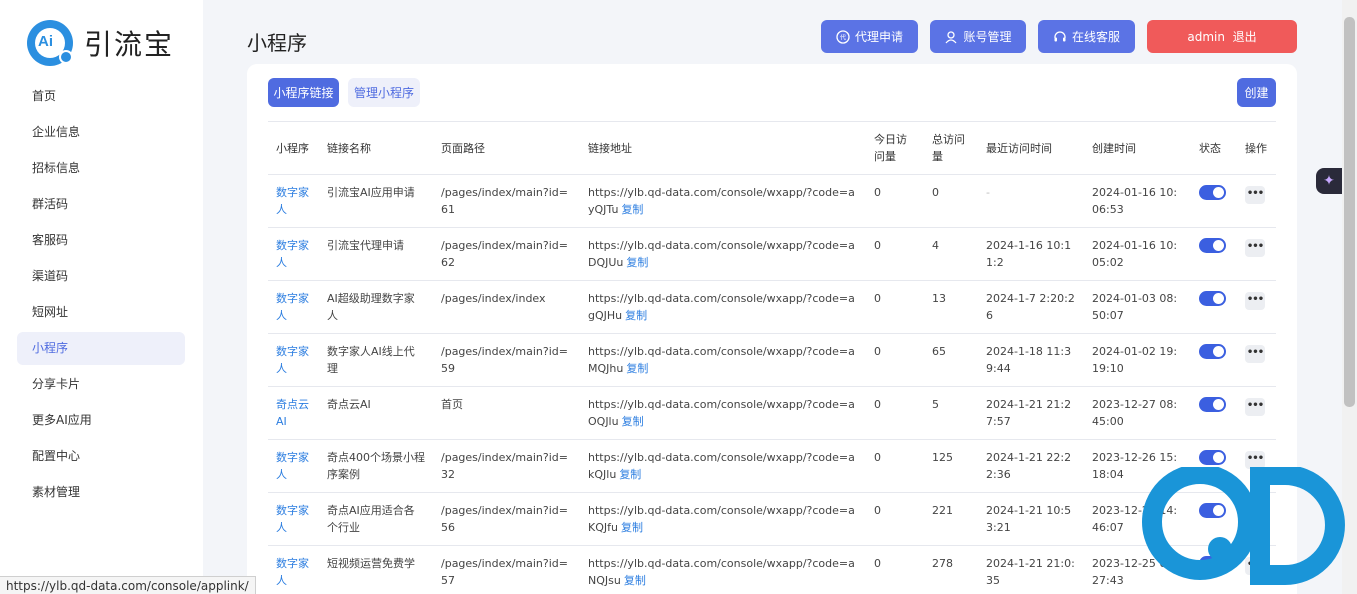  What do you see at coordinates (101, 492) in the screenshot?
I see `sidebar-item: 素材管理` at bounding box center [101, 492].